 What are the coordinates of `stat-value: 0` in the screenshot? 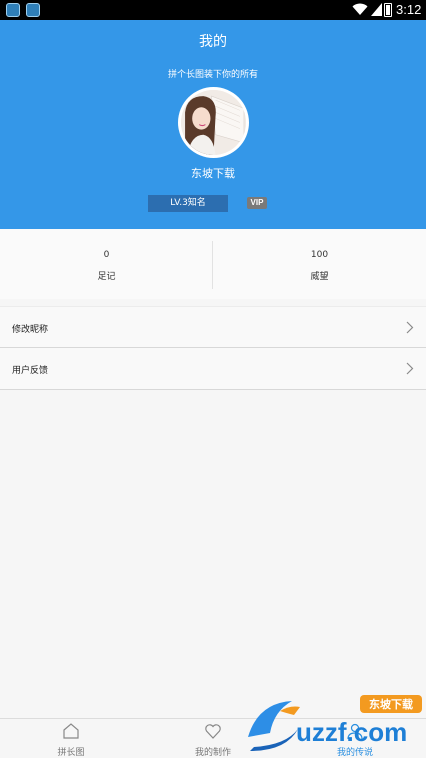 It's located at (106, 255).